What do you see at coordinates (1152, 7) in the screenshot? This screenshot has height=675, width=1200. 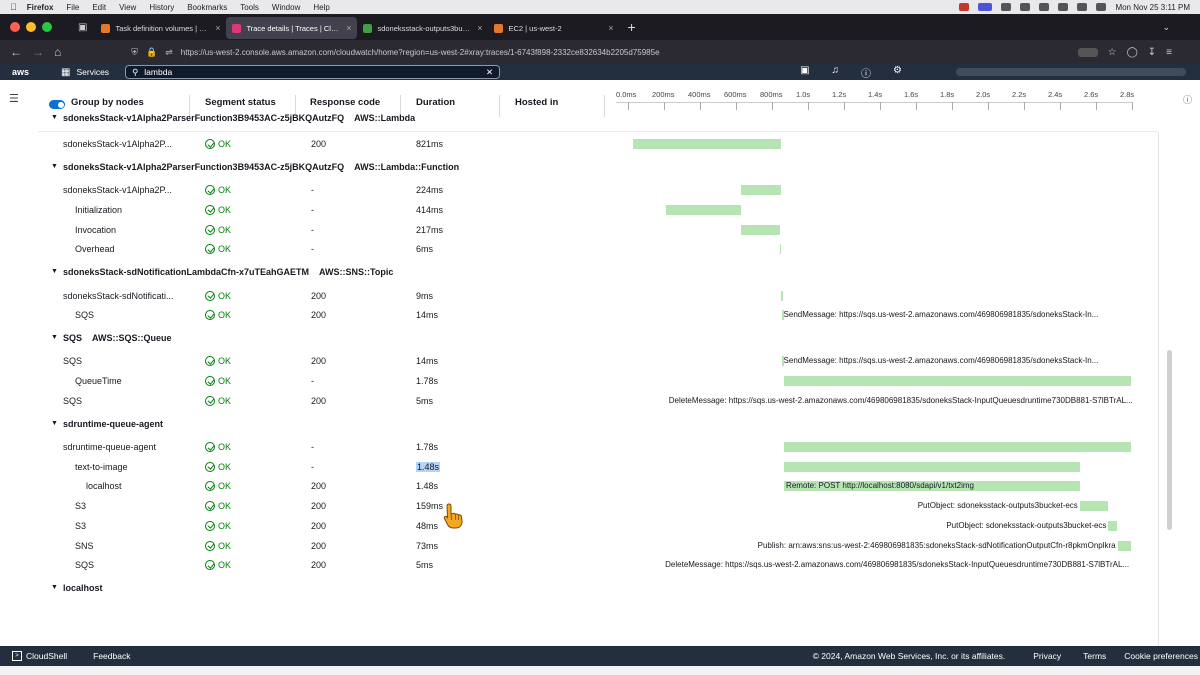 I see `clock: Mon Nov 25 3:11 PM` at bounding box center [1152, 7].